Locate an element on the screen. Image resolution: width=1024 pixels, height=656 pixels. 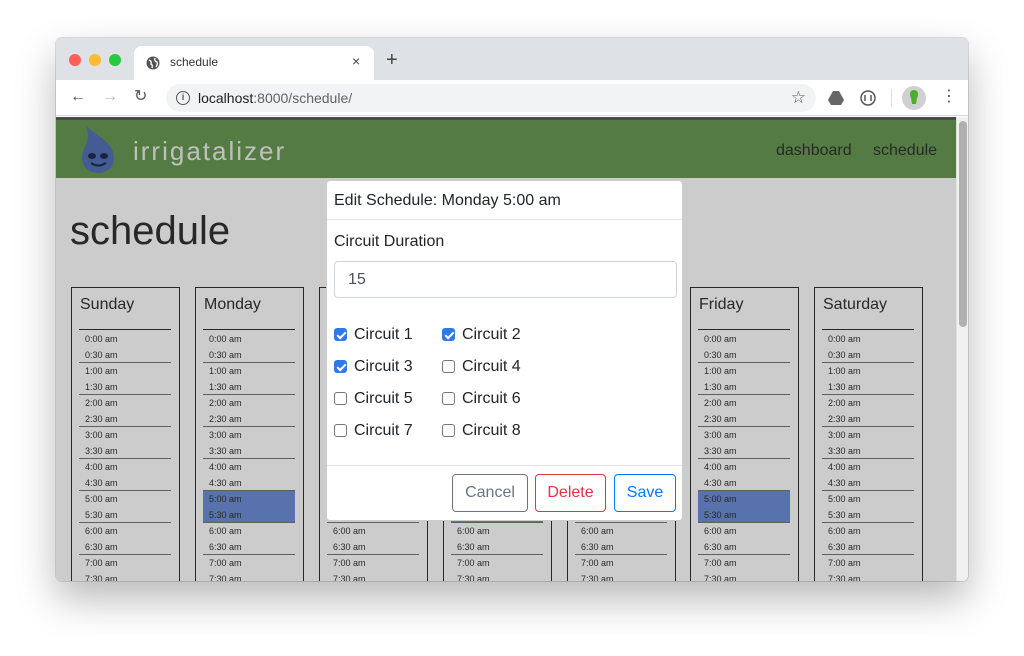
minimize-window-button is located at coordinates (95, 60).